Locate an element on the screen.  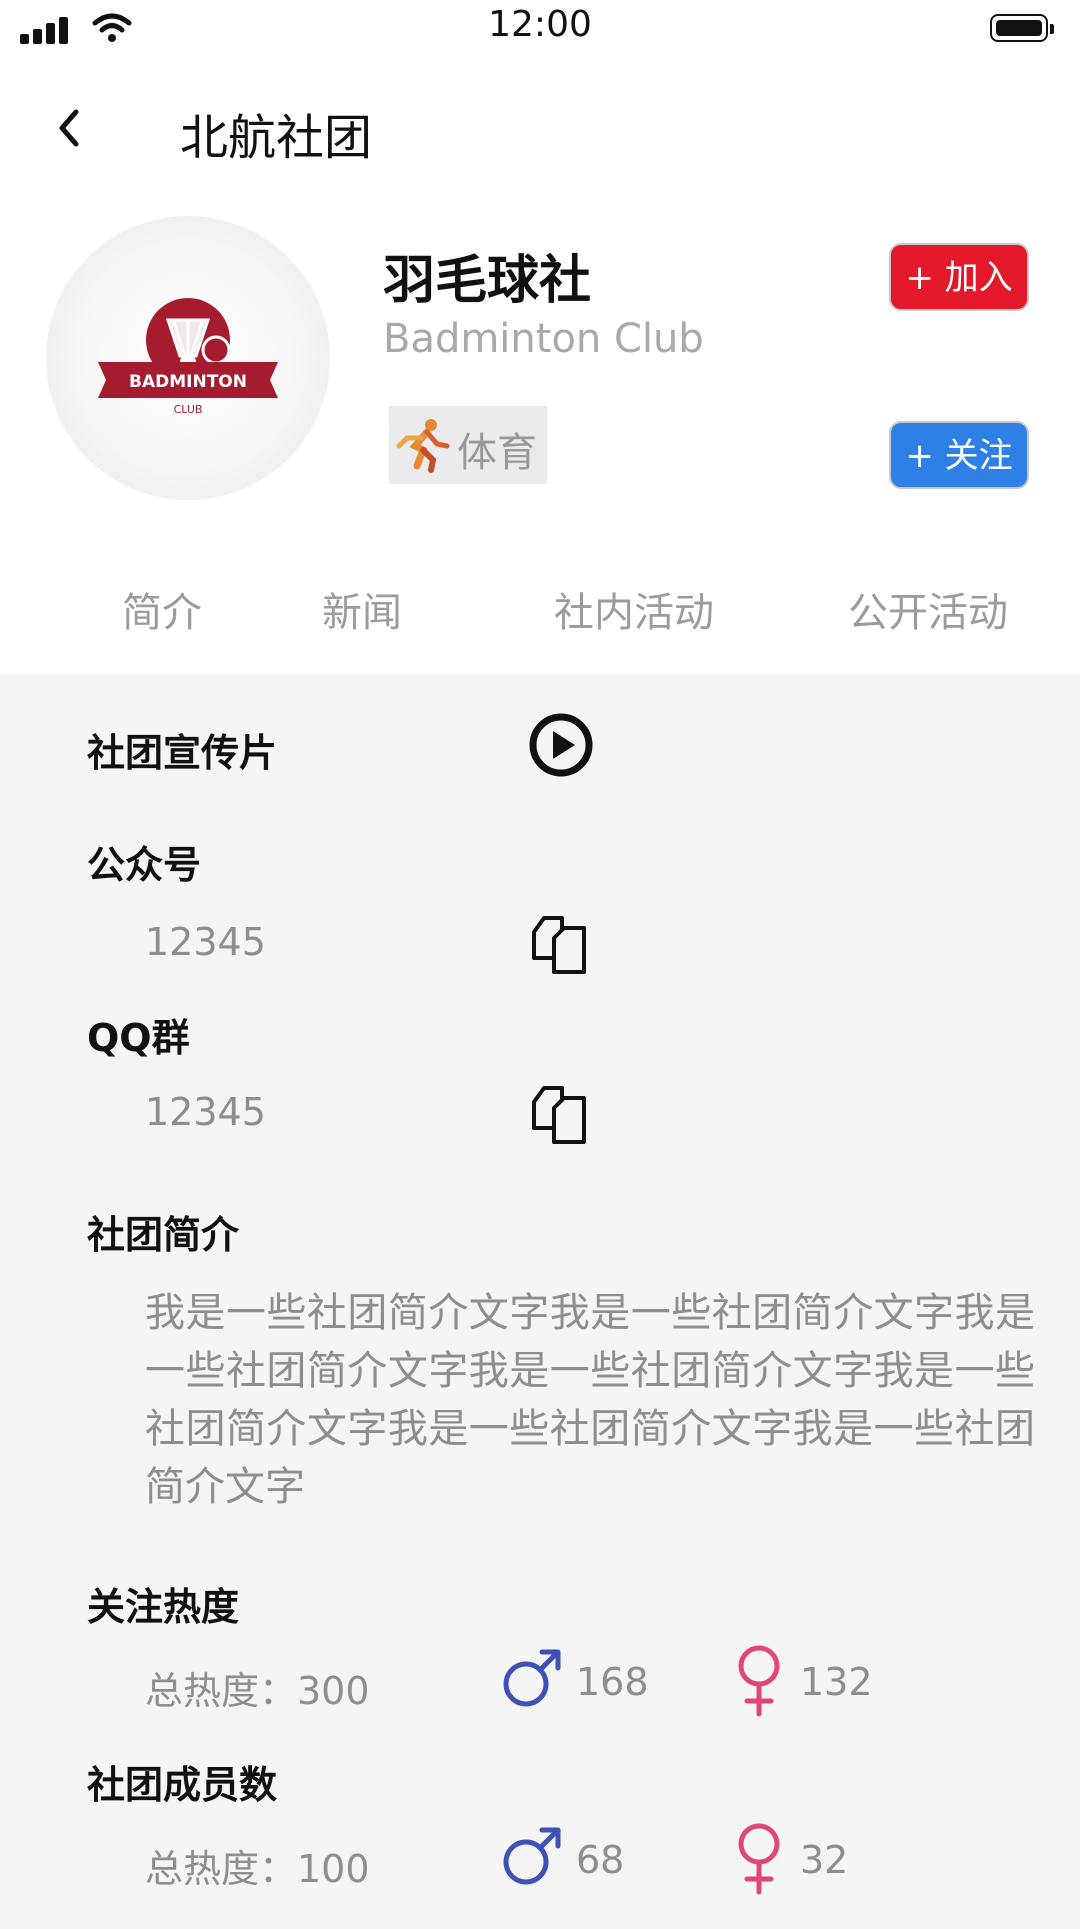
tab-internal-activities: 社内活动 is located at coordinates (634, 609).